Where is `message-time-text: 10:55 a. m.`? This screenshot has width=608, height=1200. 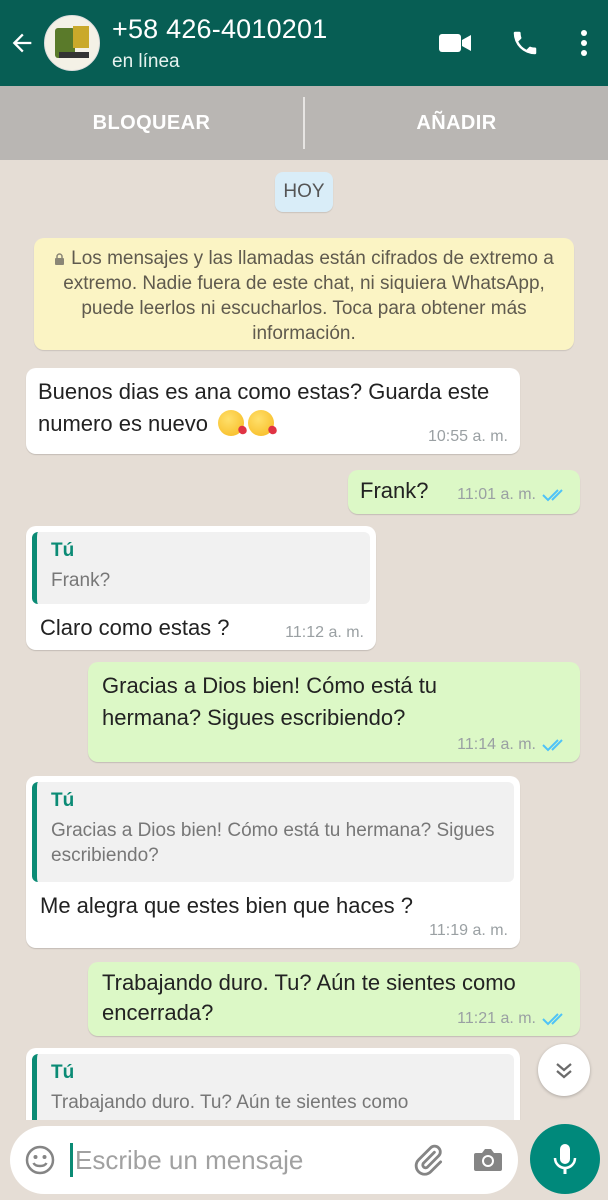 message-time-text: 10:55 a. m. is located at coordinates (467, 436).